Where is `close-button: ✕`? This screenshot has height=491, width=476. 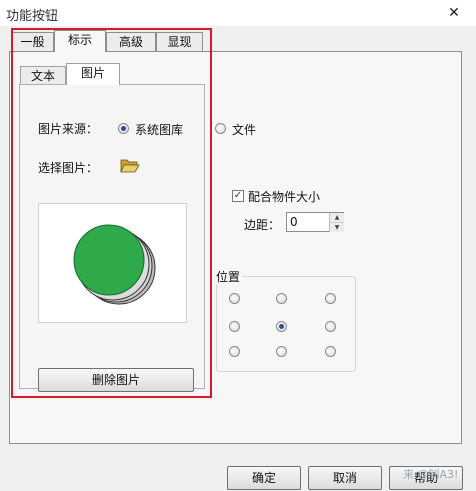
close-button: ✕ is located at coordinates (454, 13).